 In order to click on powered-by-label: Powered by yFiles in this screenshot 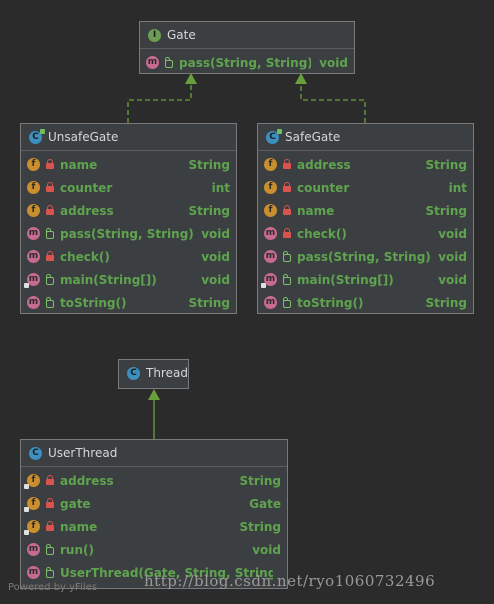, I will do `click(52, 587)`.